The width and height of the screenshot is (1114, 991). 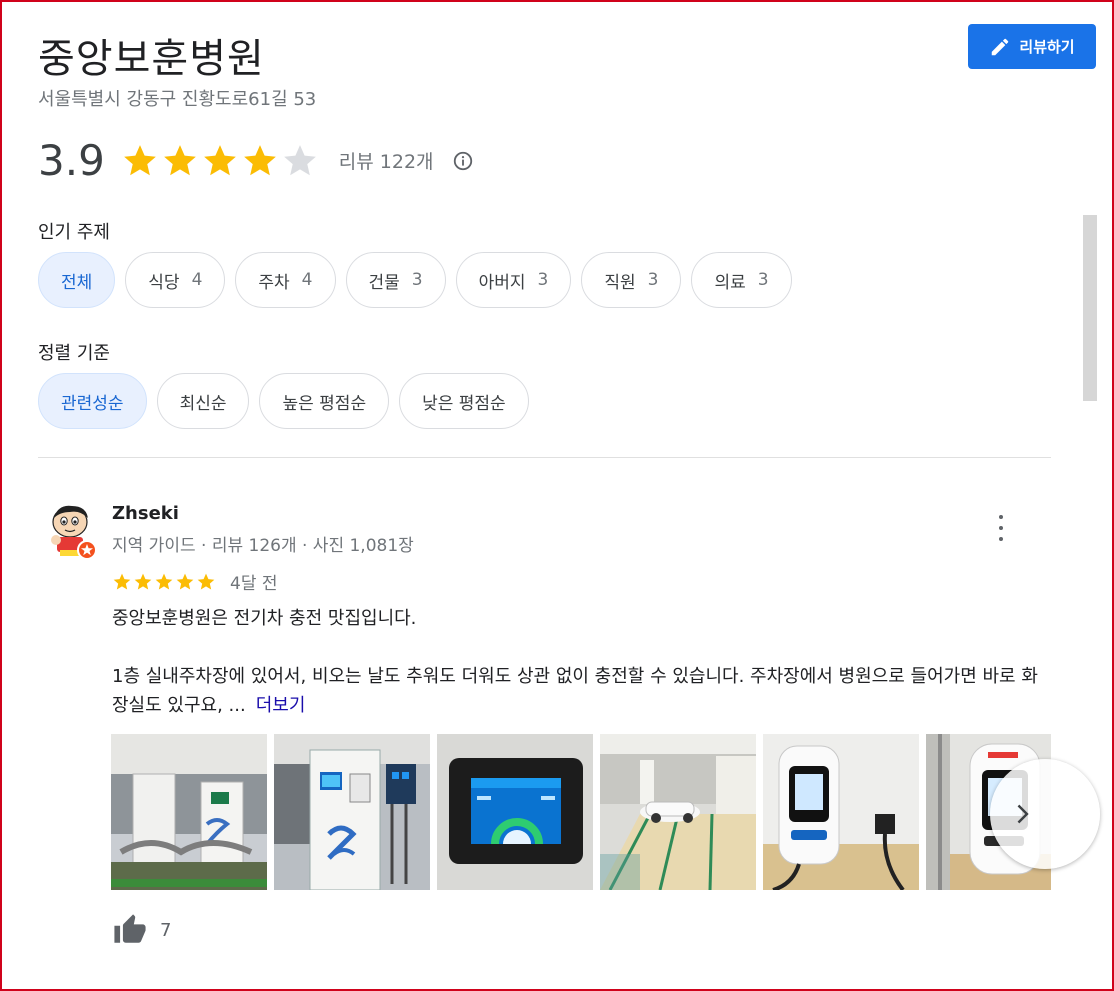 I want to click on reviewer-avatar, so click(x=72, y=531).